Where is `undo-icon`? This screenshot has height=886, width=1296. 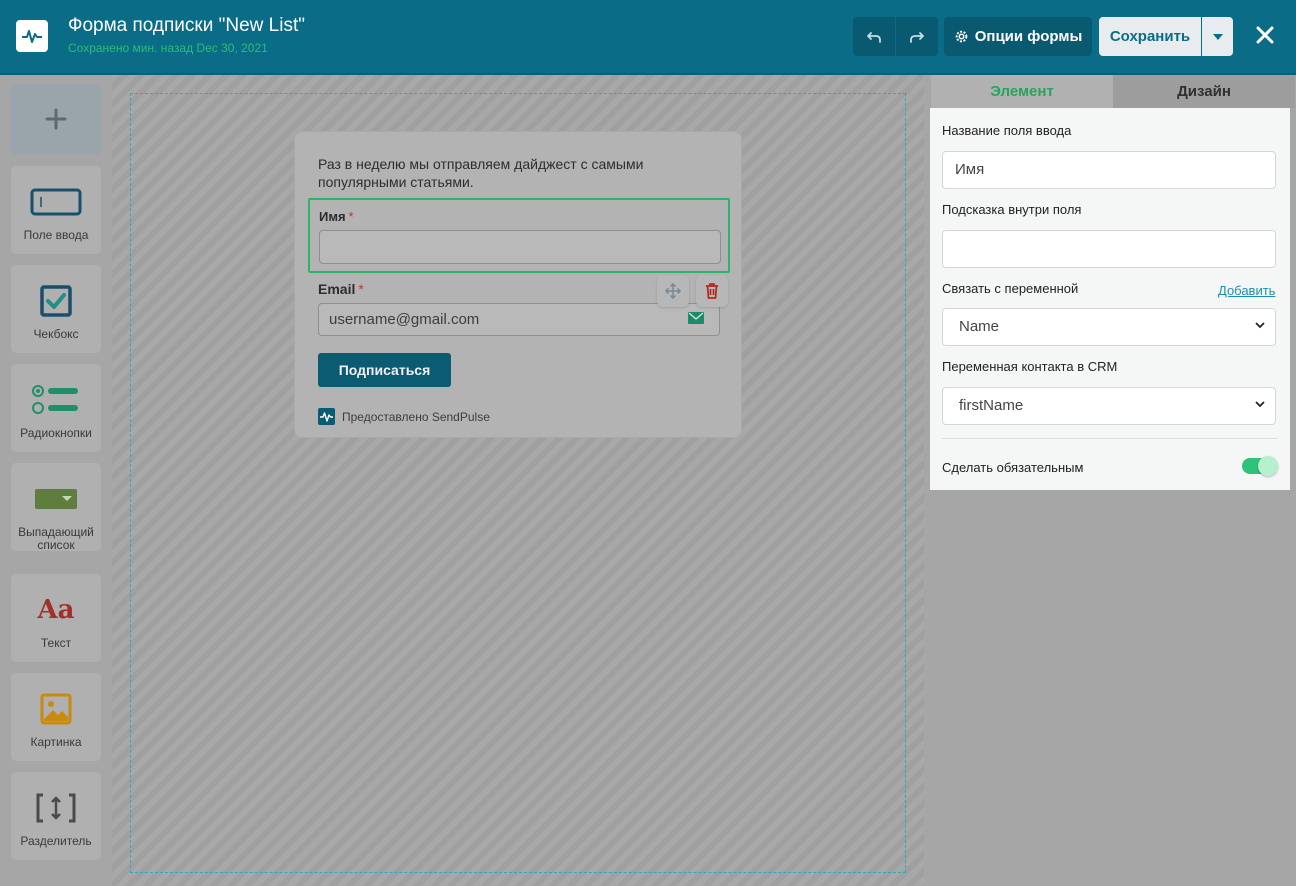 undo-icon is located at coordinates (874, 37).